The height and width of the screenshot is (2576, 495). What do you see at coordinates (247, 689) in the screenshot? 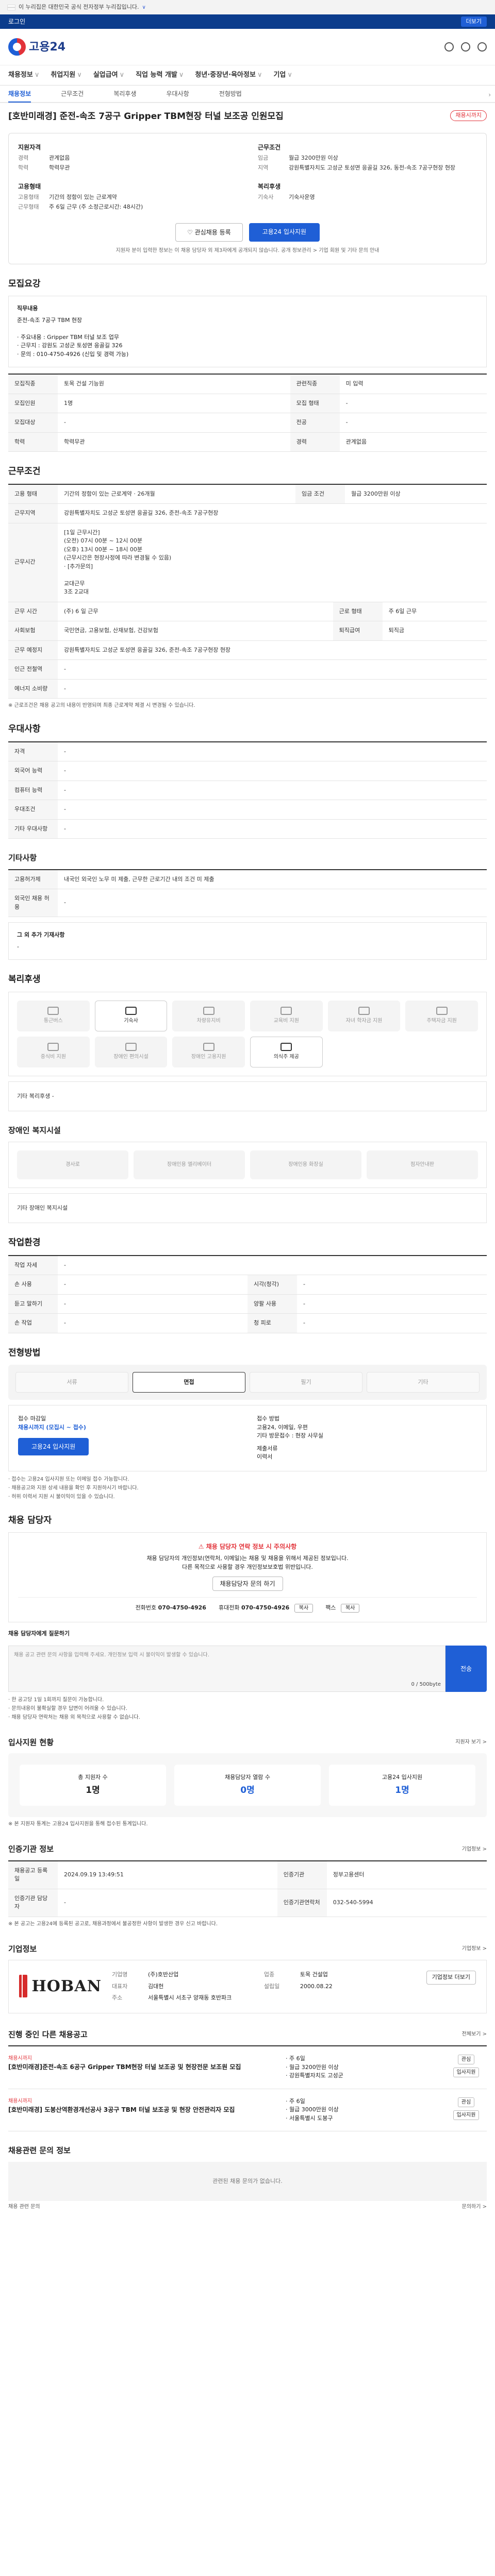
I see `table-row: 에너지 소비량 -` at bounding box center [247, 689].